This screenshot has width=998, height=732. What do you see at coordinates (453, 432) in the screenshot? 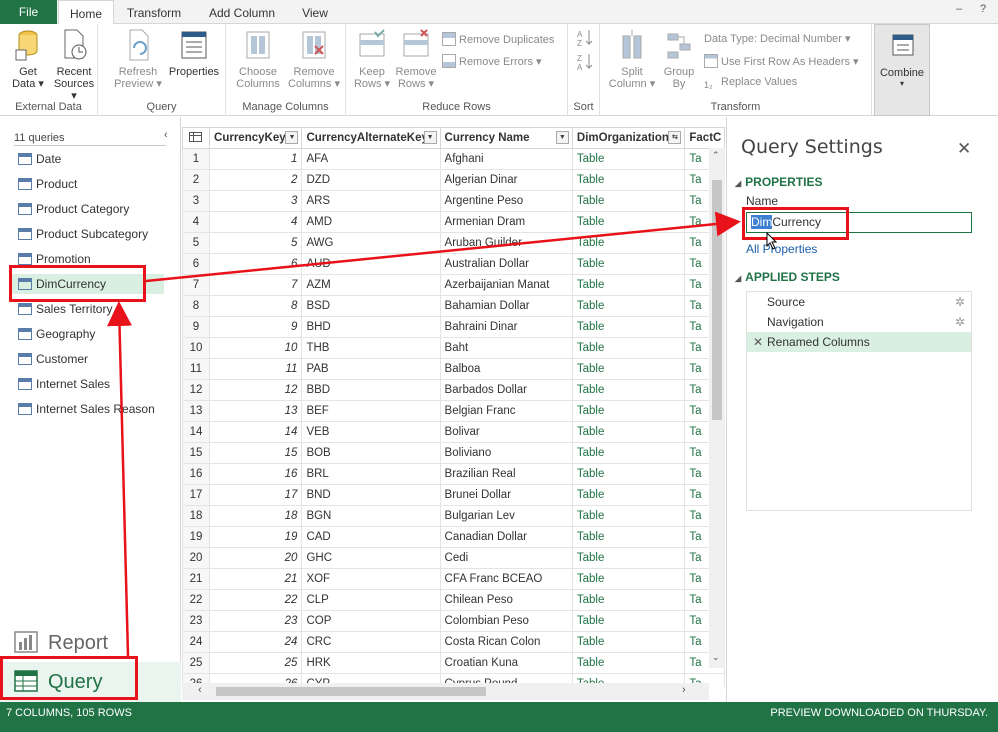
I see `table-row: 14 14 VEB Bolivar Table Ta` at bounding box center [453, 432].